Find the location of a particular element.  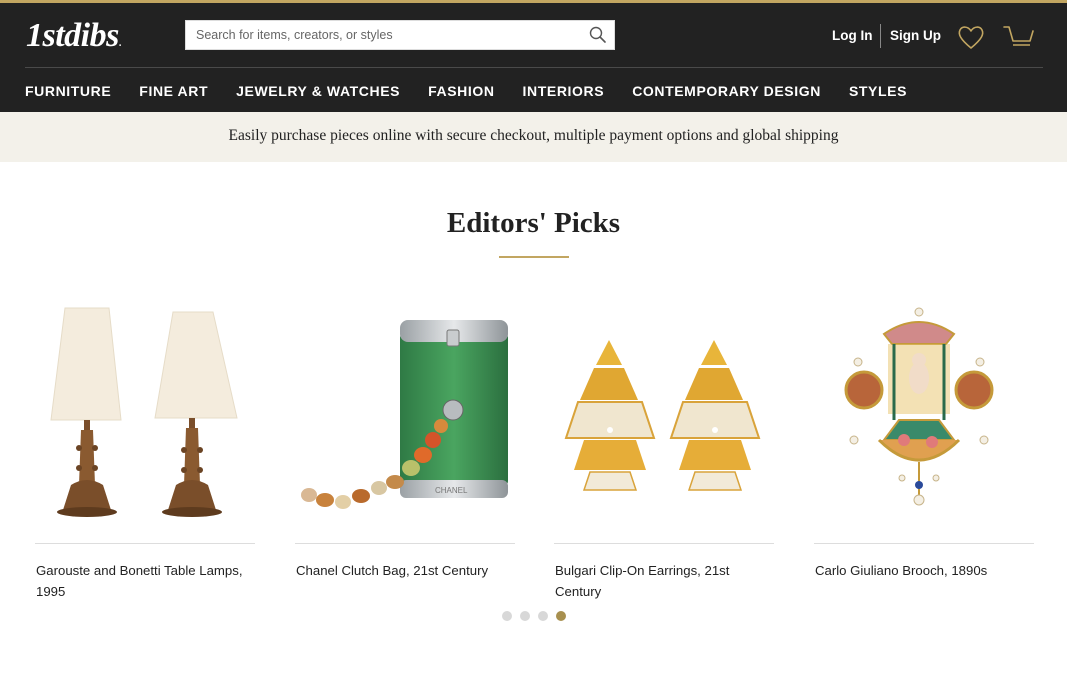

carousel-pagination is located at coordinates (538, 616).